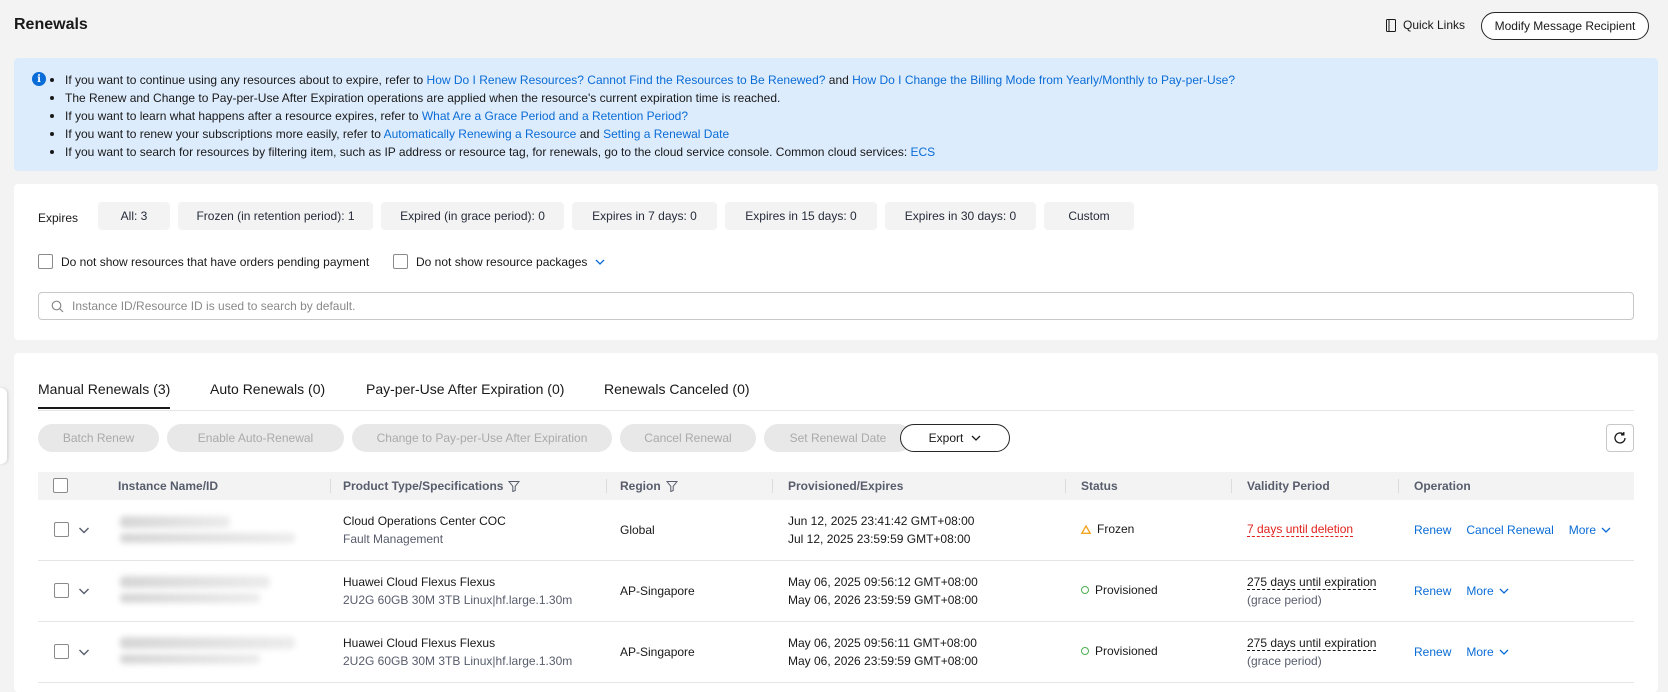 Image resolution: width=1668 pixels, height=692 pixels. Describe the element at coordinates (45, 261) in the screenshot. I see `pending-payment-checkbox` at that location.